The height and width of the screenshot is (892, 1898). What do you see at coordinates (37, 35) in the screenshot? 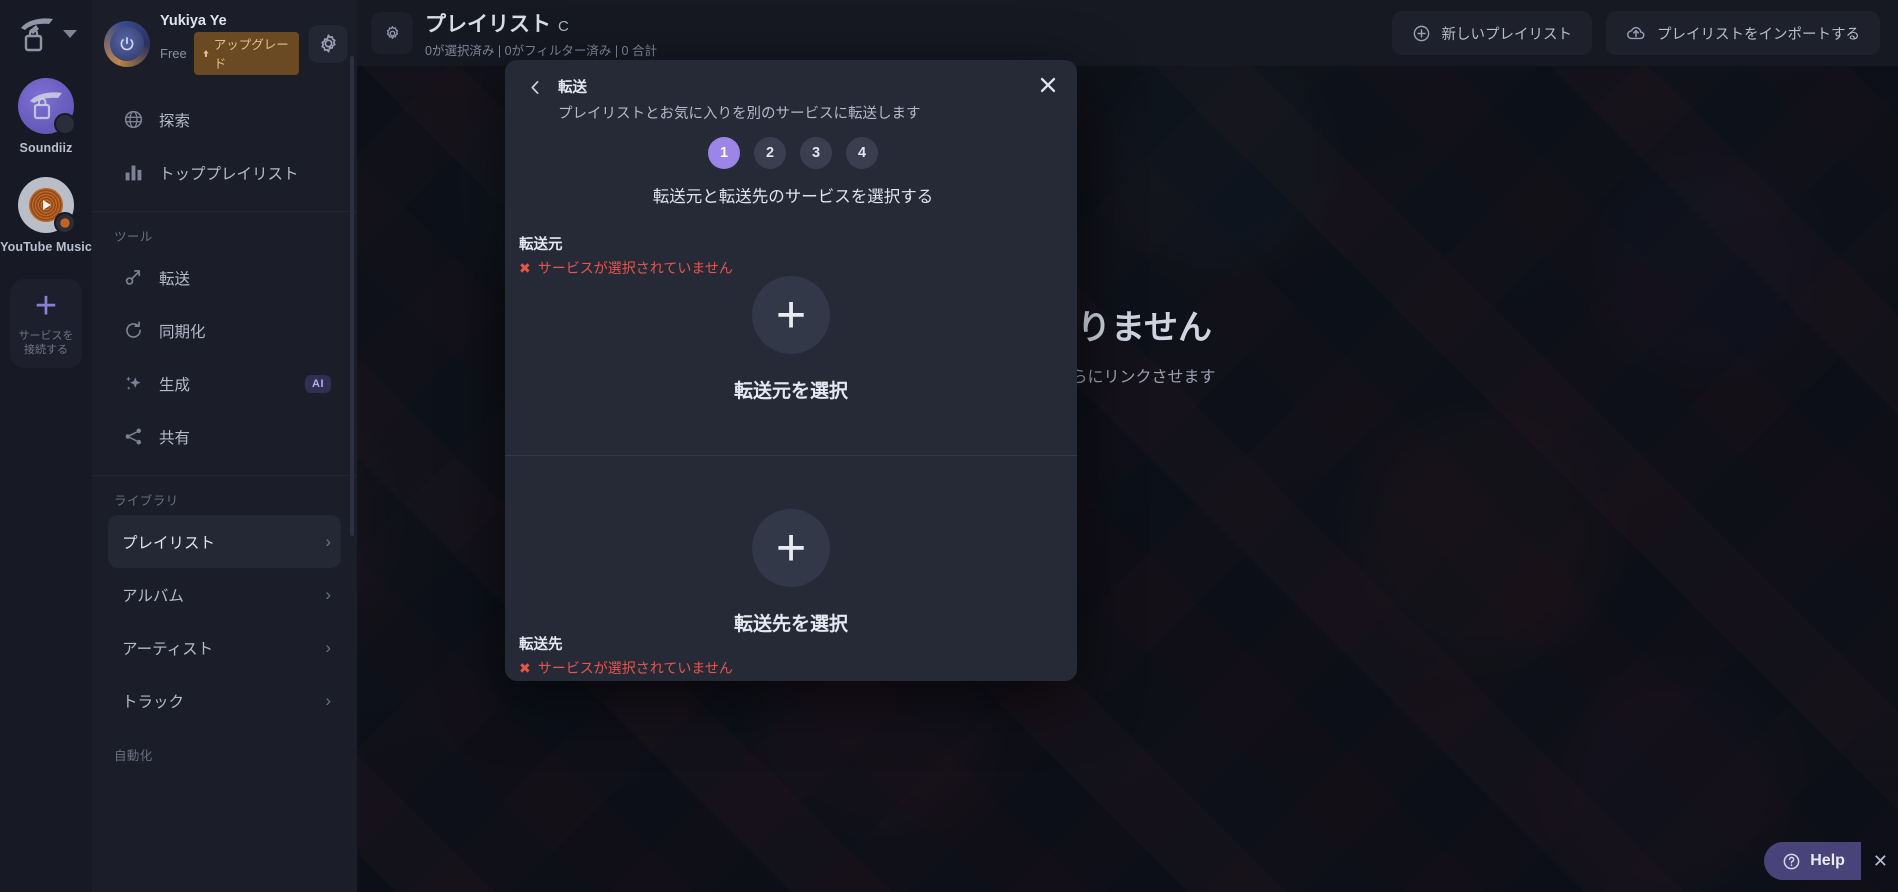
I see `soundiiz-hand-logo-icon` at bounding box center [37, 35].